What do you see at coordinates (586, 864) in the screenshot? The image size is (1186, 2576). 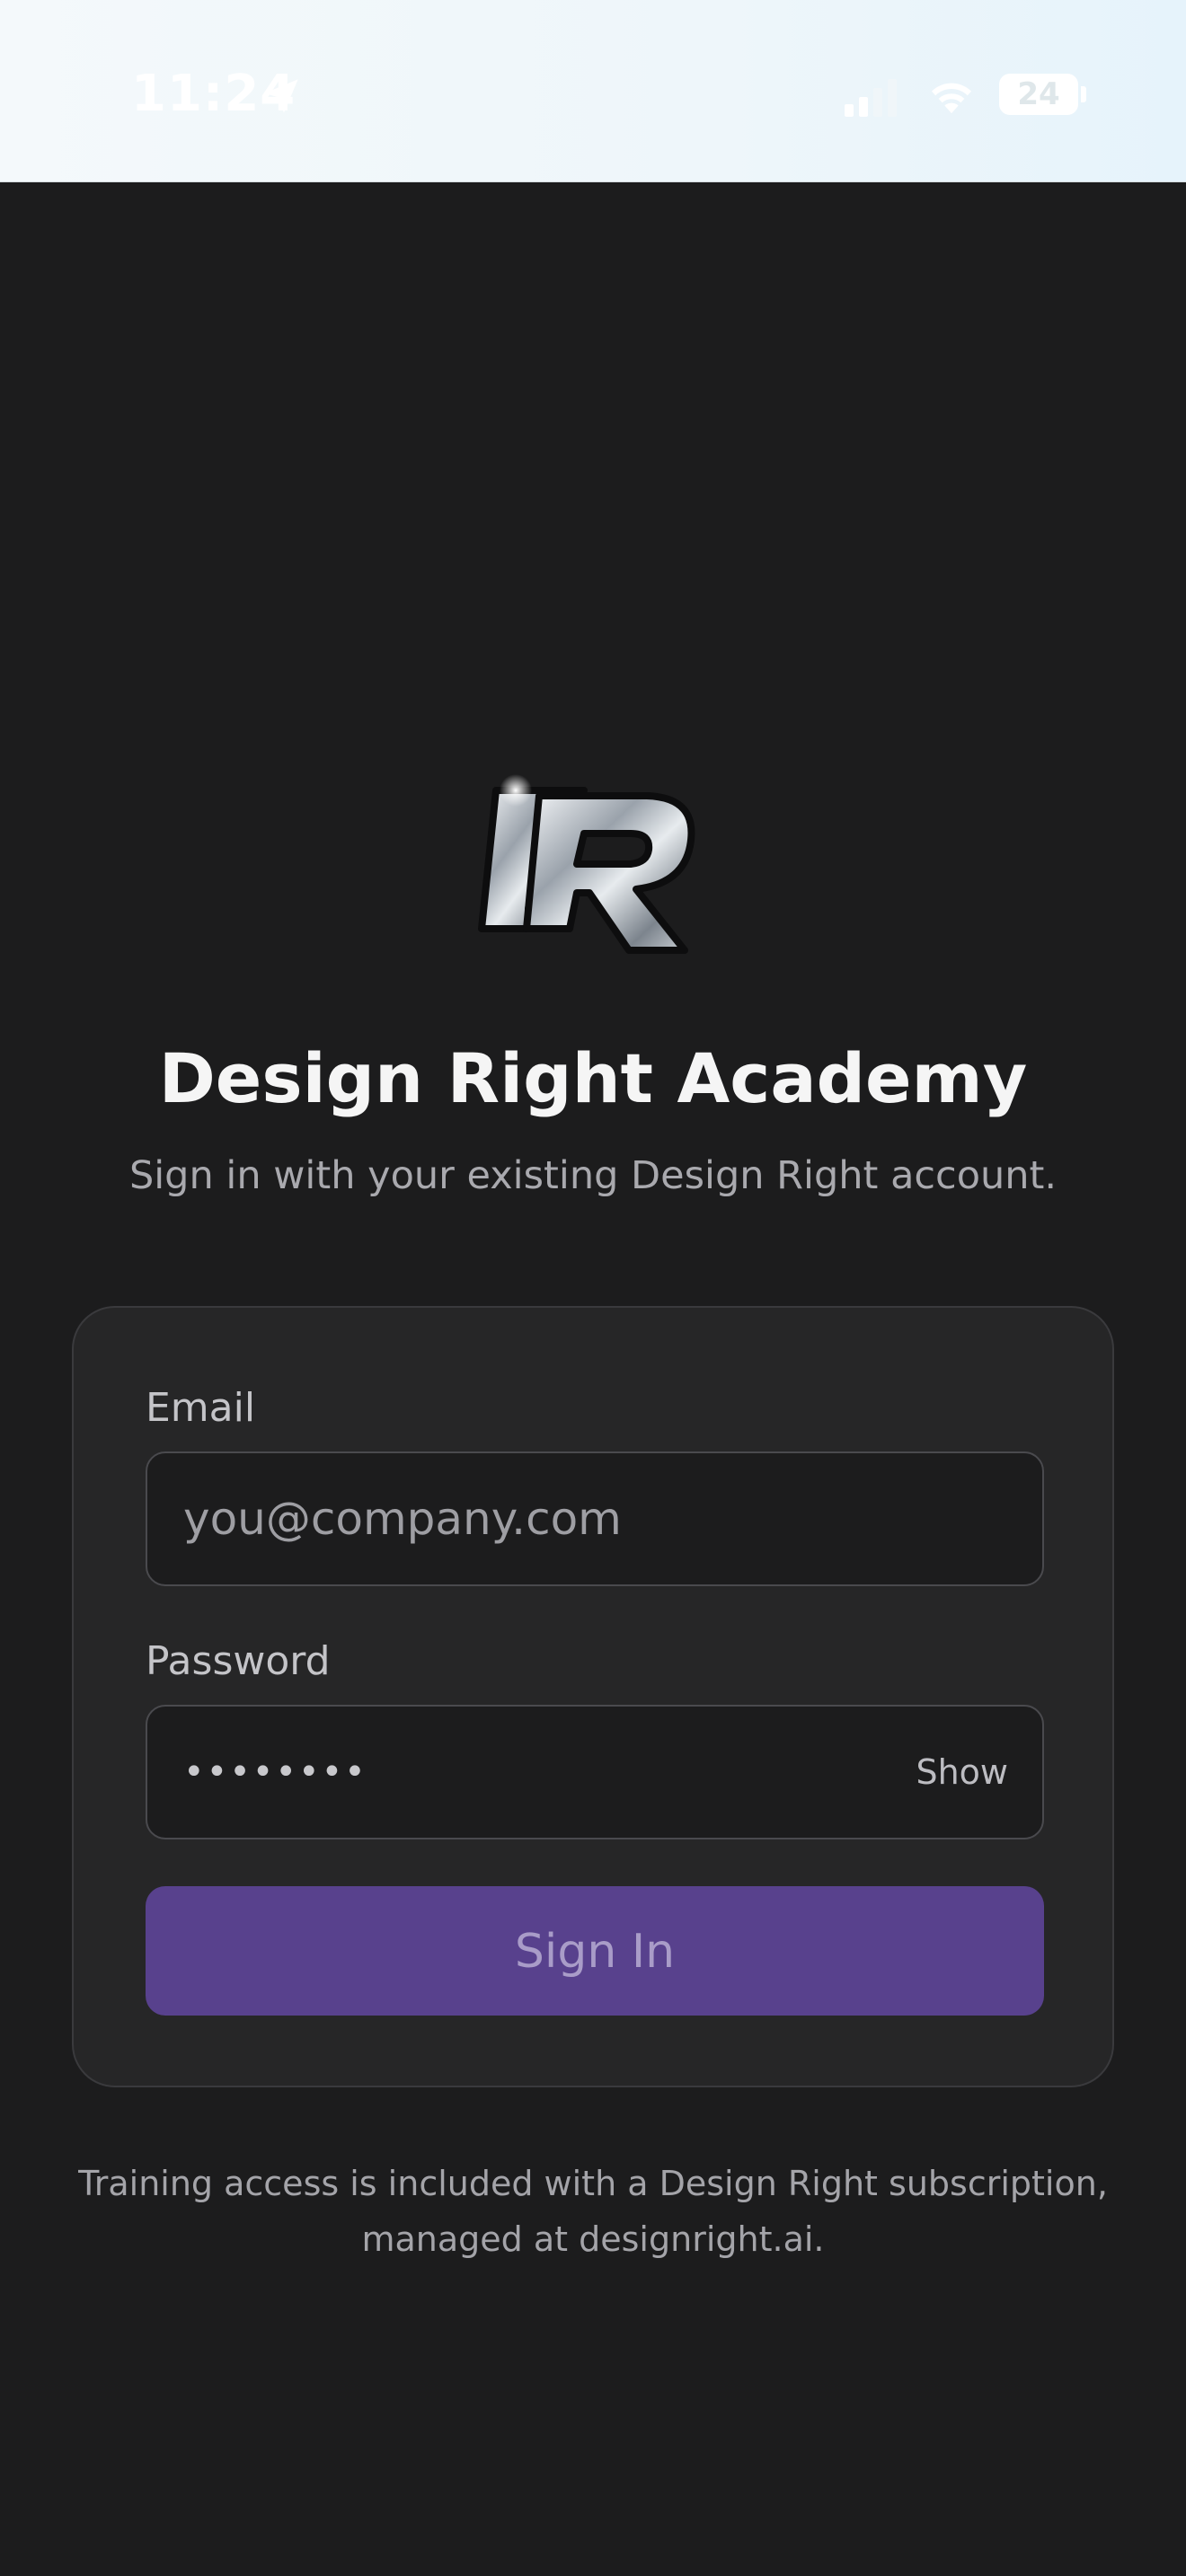 I see `design-right-logo` at bounding box center [586, 864].